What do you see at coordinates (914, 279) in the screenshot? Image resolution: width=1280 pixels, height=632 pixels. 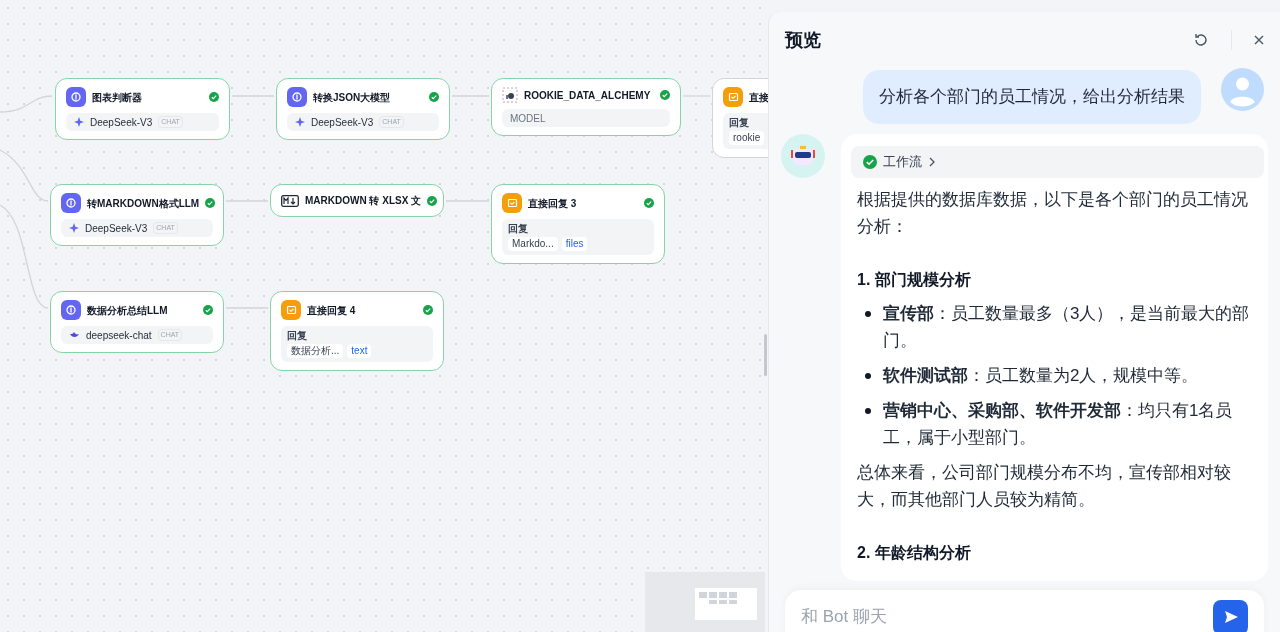 I see `section-heading: 1. 部门规模分析` at bounding box center [914, 279].